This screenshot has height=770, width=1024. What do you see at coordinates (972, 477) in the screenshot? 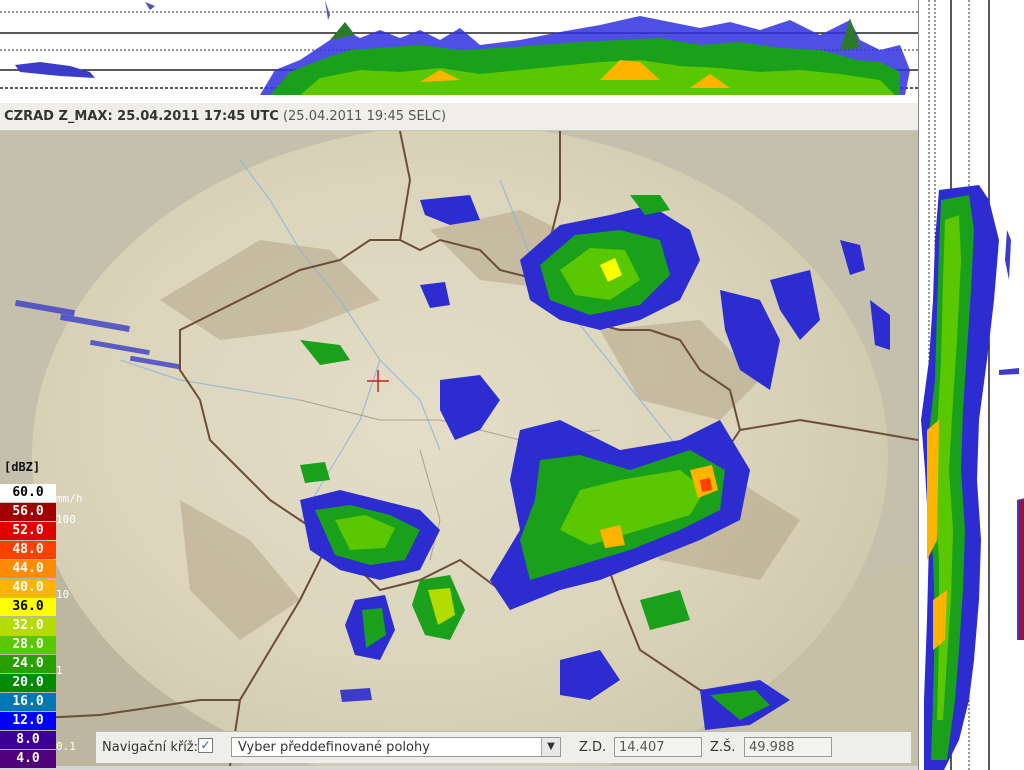
I see `right-echo-profile` at bounding box center [972, 477].